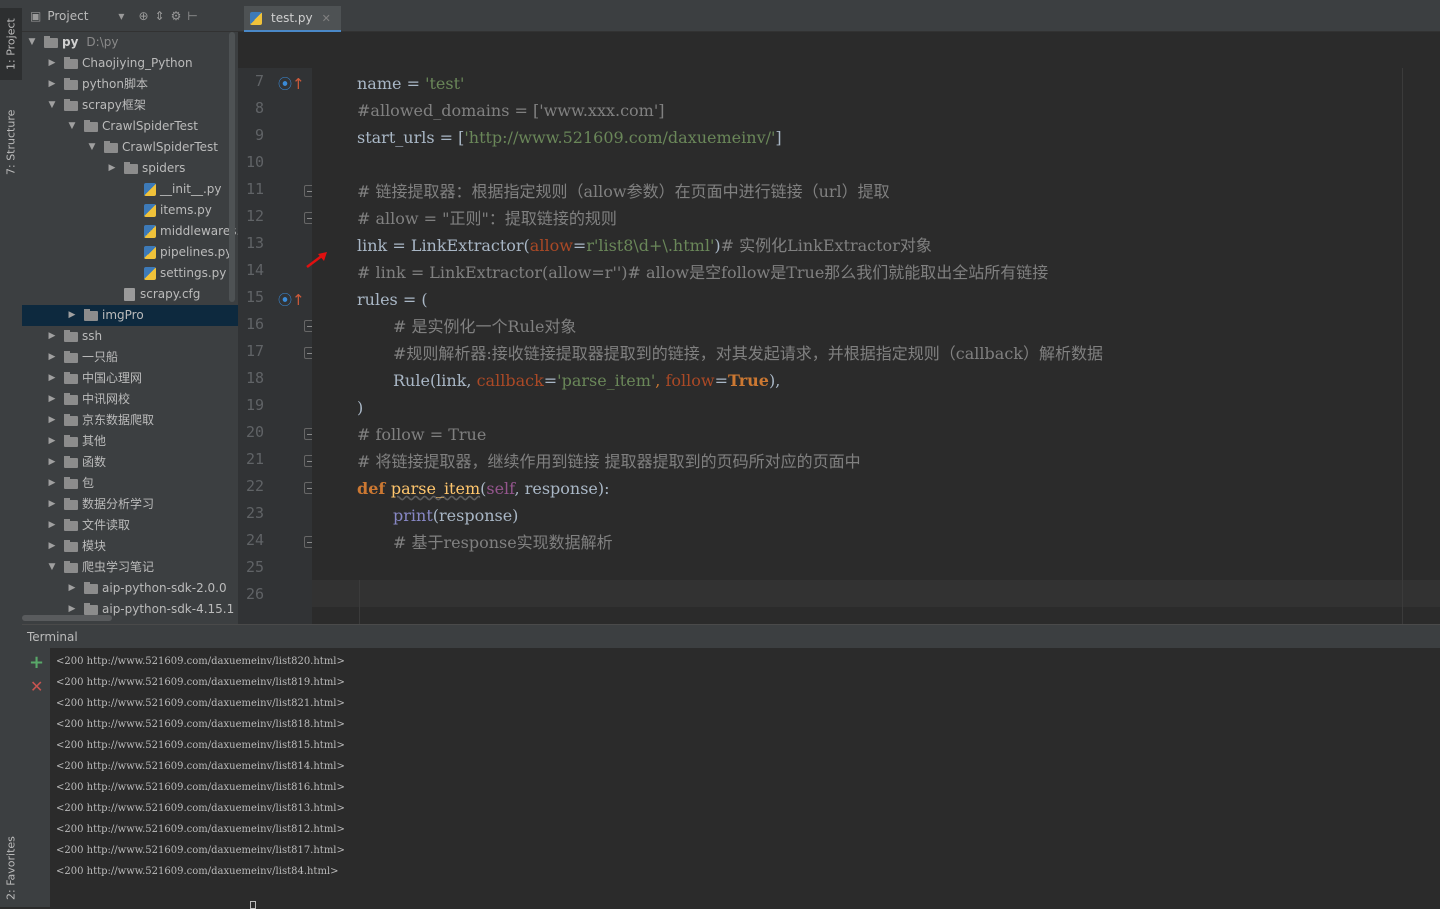  Describe the element at coordinates (176, 16) in the screenshot. I see `settings-gear-icon: ⚙` at that location.